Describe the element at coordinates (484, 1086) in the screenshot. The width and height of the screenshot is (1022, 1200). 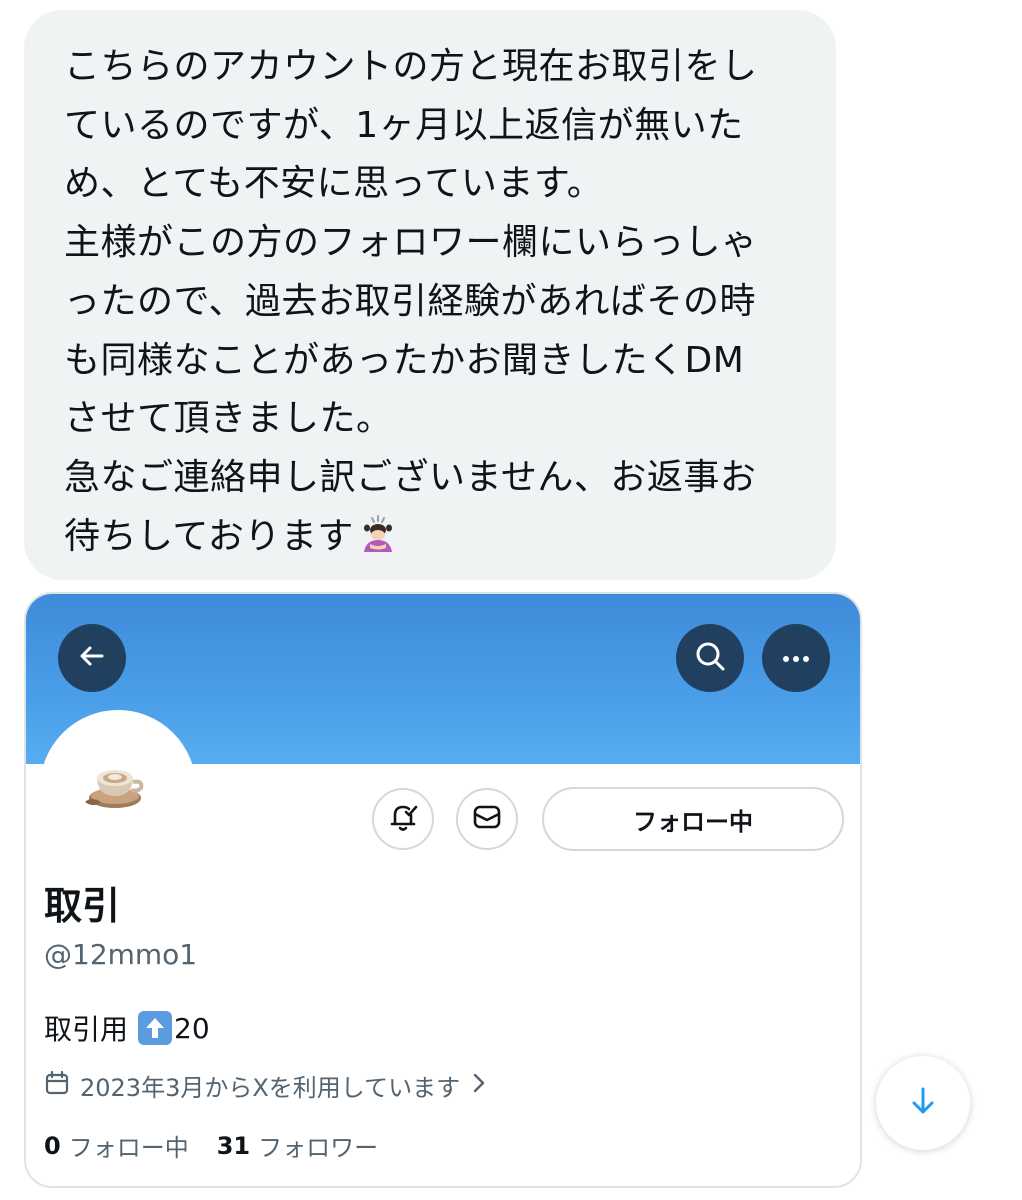
I see `chevron-right-icon` at that location.